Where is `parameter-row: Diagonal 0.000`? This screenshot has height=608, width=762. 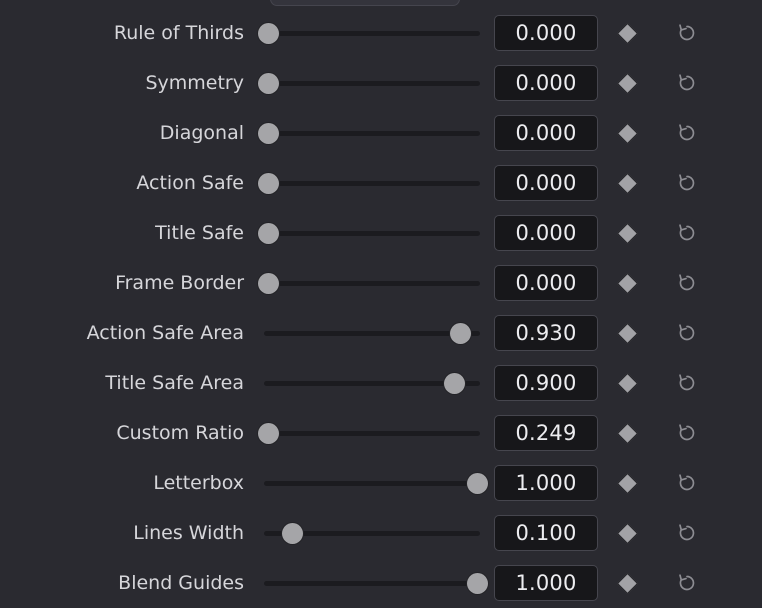
parameter-row: Diagonal 0.000 is located at coordinates (381, 133).